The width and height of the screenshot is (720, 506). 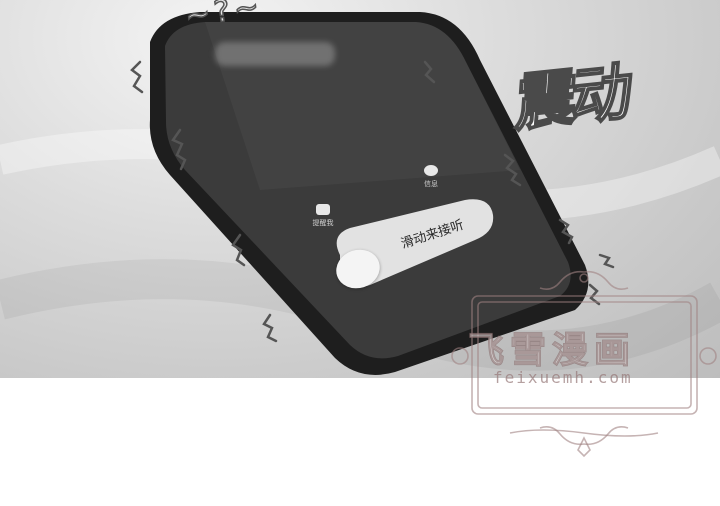 What do you see at coordinates (563, 377) in the screenshot?
I see `watermark-url: feixuemh.com` at bounding box center [563, 377].